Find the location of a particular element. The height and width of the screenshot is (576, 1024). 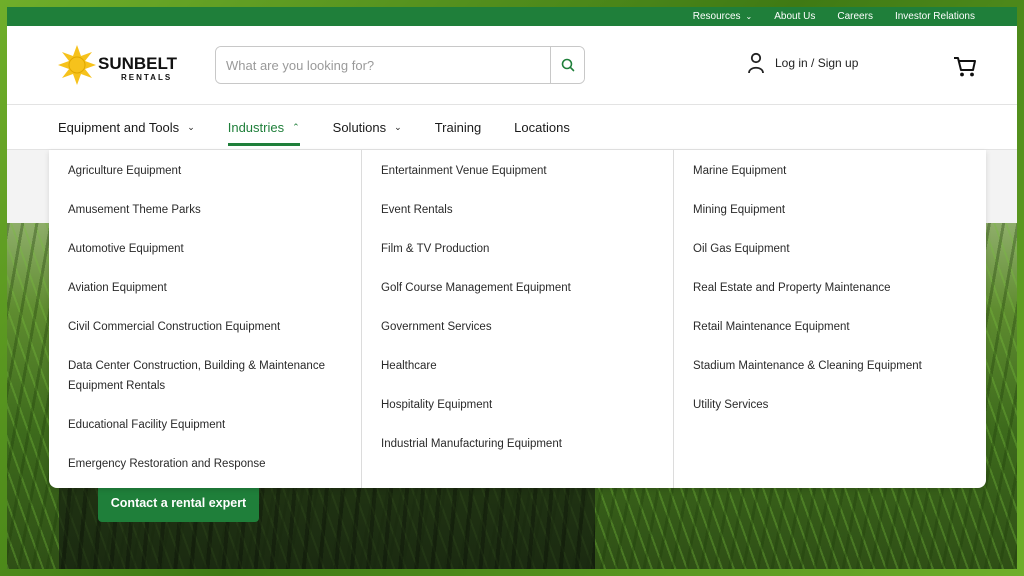

search-button is located at coordinates (567, 65).